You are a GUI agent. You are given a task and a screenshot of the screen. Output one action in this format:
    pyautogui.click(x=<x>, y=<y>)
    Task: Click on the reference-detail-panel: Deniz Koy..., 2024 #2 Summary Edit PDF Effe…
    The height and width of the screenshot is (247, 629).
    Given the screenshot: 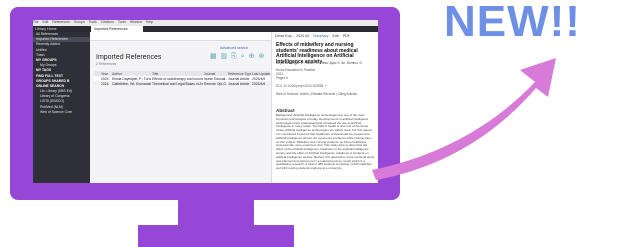 What is the action you would take?
    pyautogui.click(x=324, y=107)
    